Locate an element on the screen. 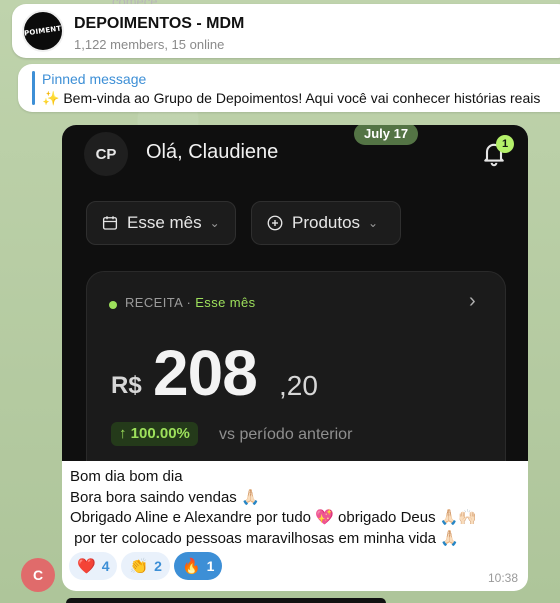 Image resolution: width=560 pixels, height=603 pixels. pinned-label: Pinned message is located at coordinates (94, 79).